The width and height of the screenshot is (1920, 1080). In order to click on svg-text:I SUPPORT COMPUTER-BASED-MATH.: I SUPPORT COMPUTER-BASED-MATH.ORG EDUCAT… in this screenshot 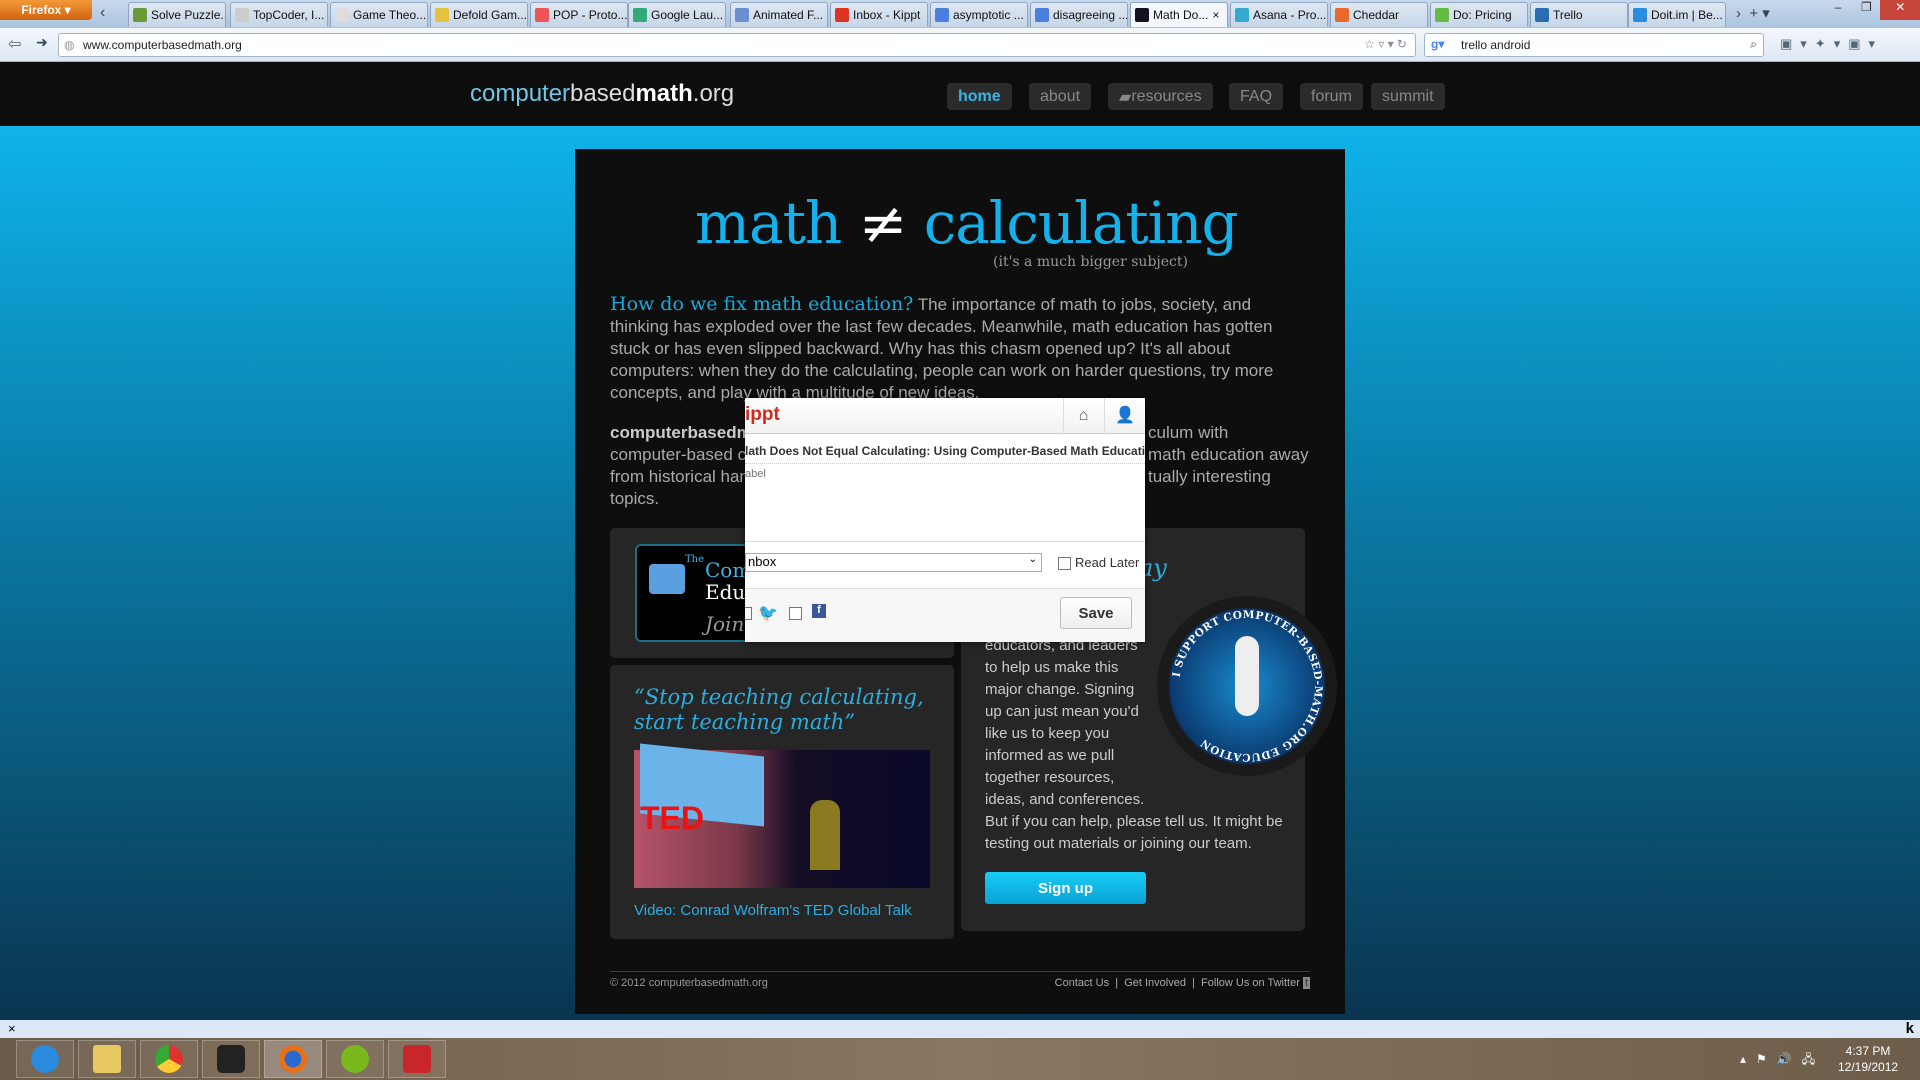, I will do `click(1248, 686)`.